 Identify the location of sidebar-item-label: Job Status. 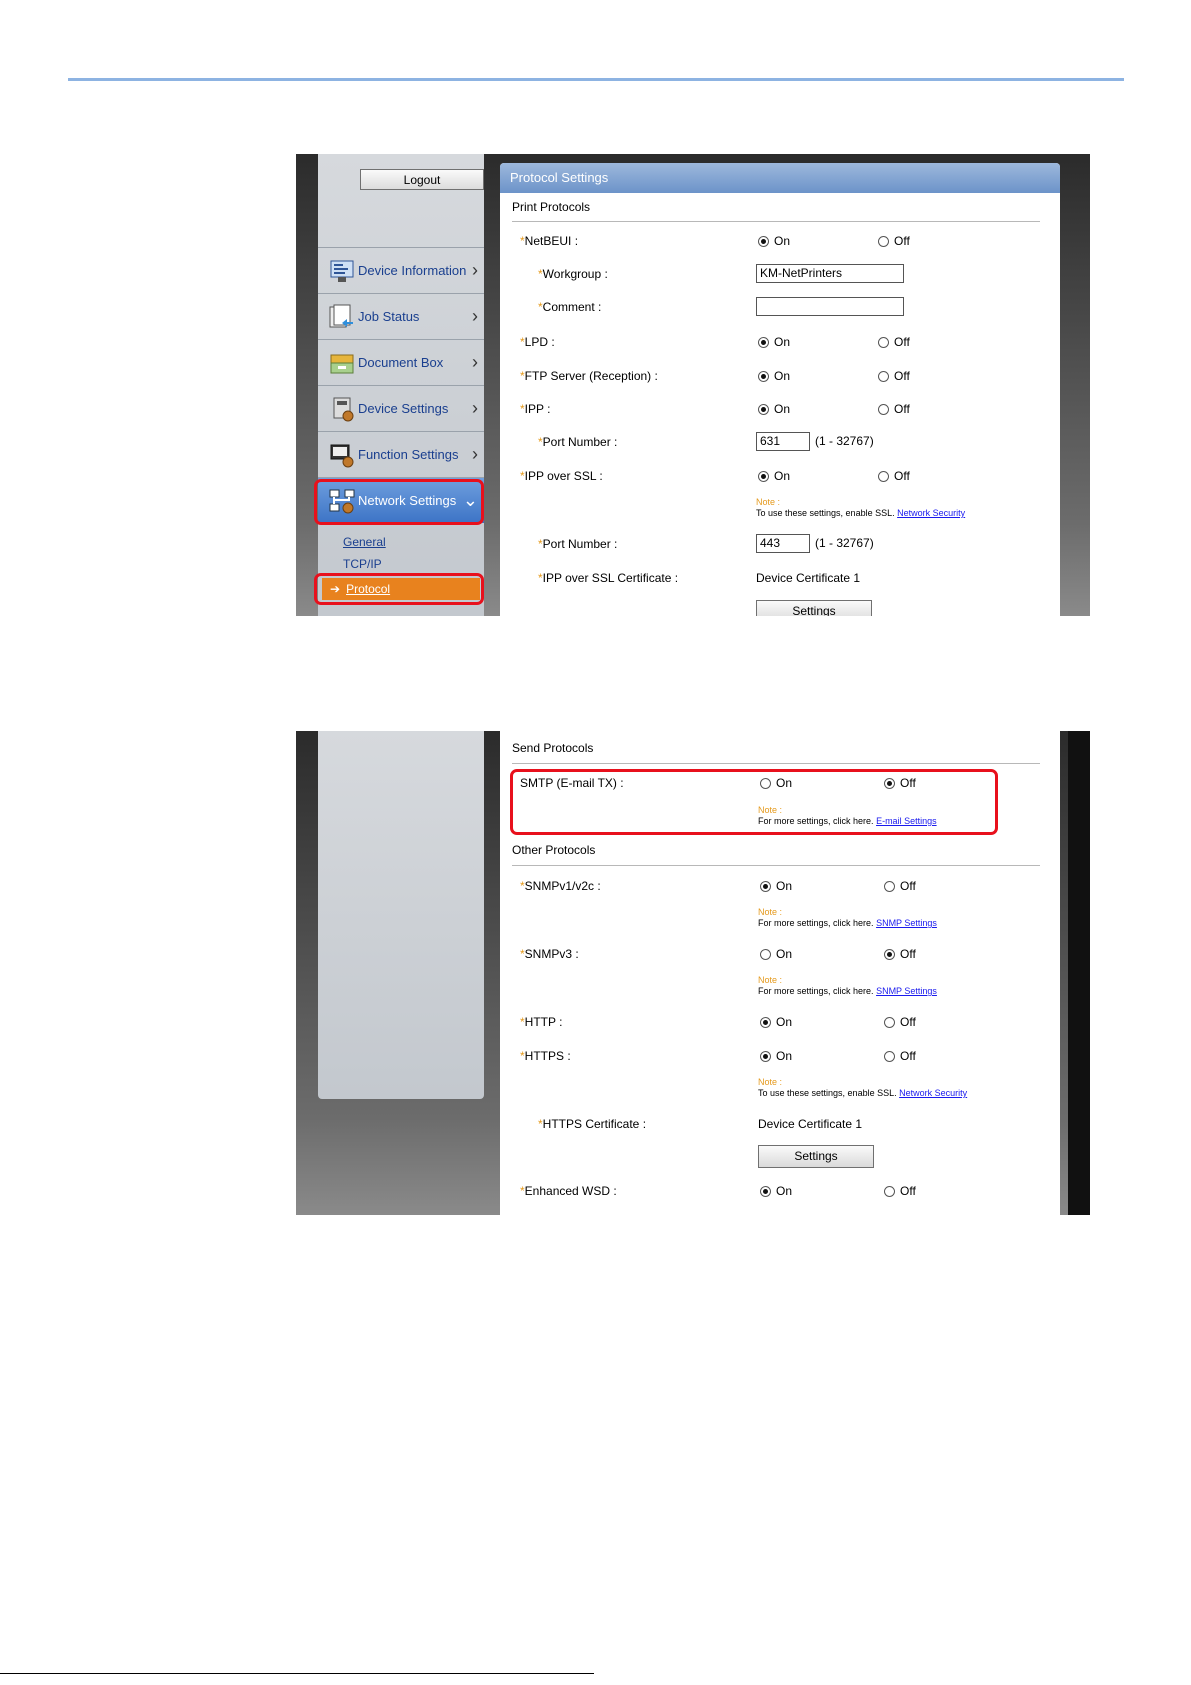
(389, 316).